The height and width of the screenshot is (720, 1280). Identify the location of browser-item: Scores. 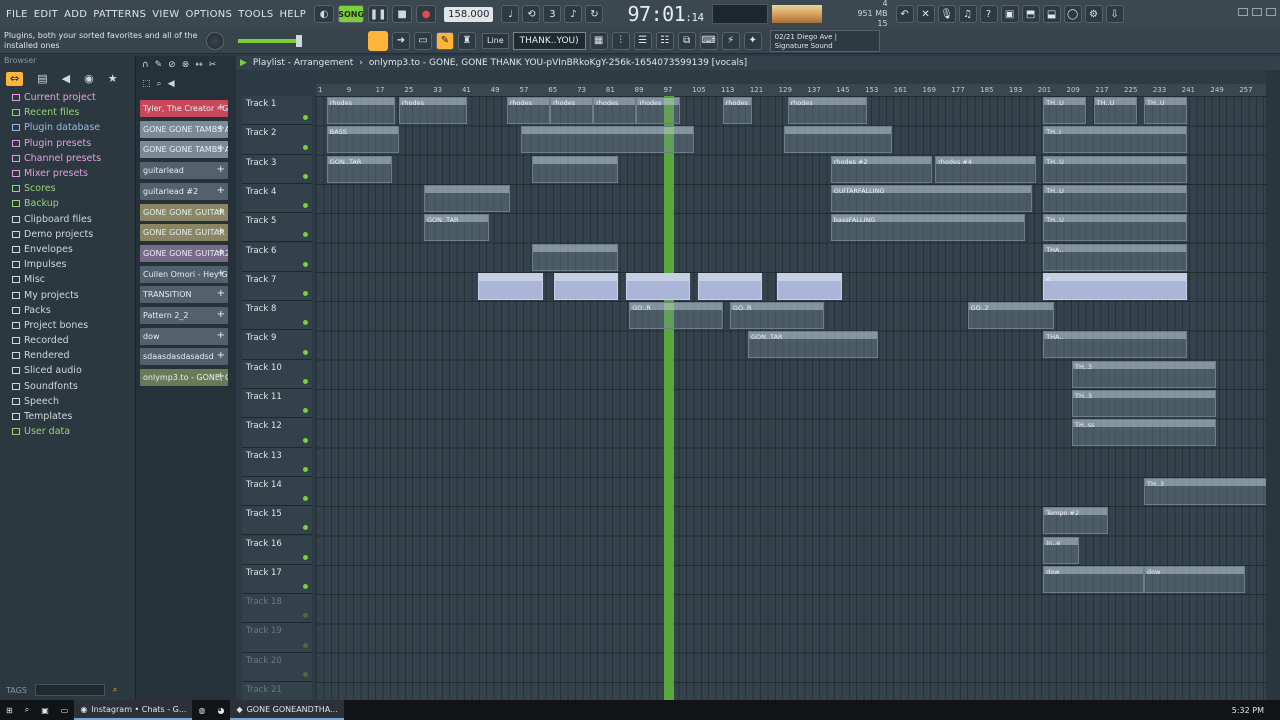
(67, 188).